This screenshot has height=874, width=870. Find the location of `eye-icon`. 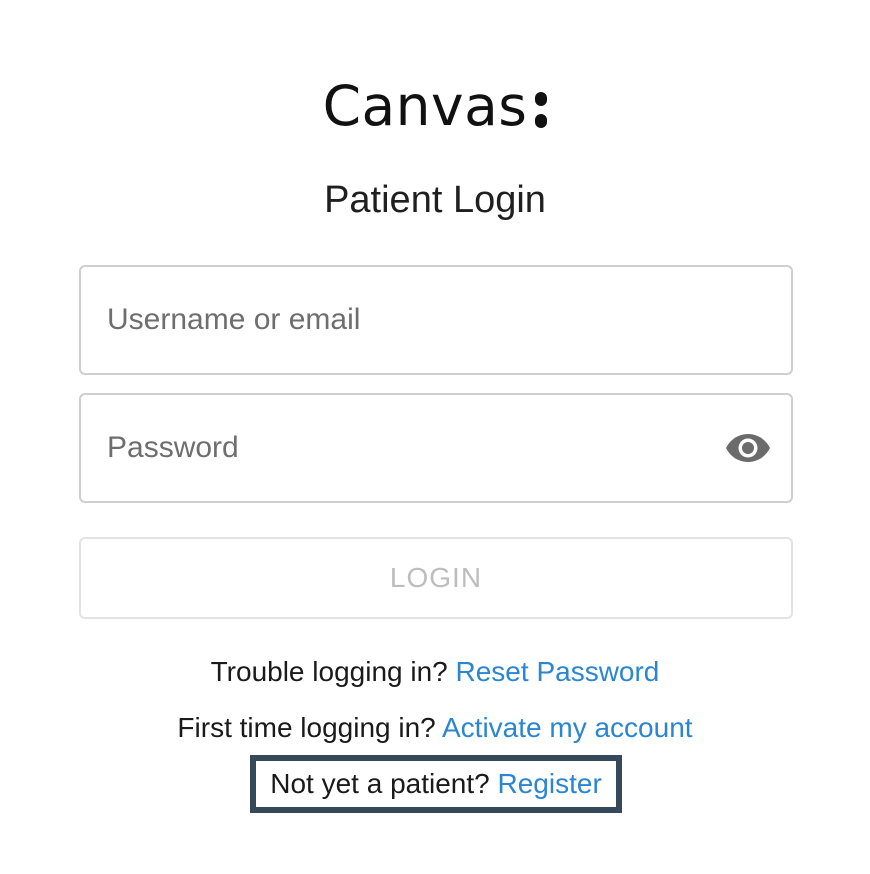

eye-icon is located at coordinates (748, 448).